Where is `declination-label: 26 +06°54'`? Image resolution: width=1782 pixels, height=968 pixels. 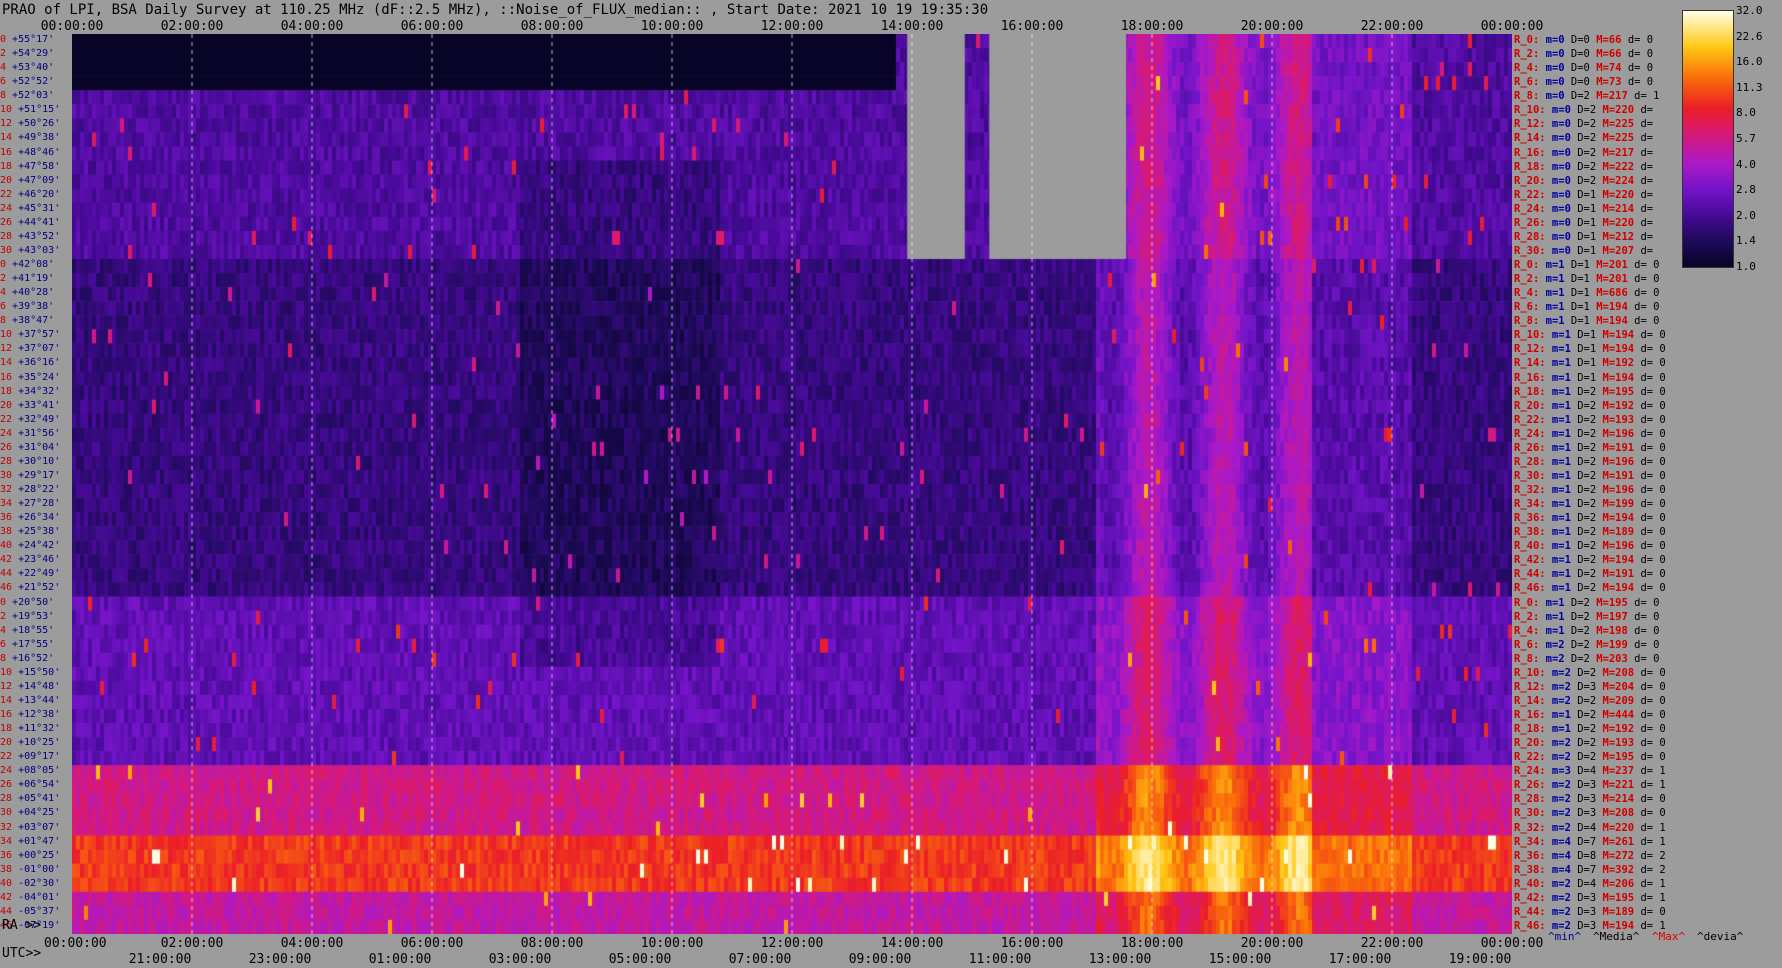
declination-label: 26 +06°54' is located at coordinates (30, 785).